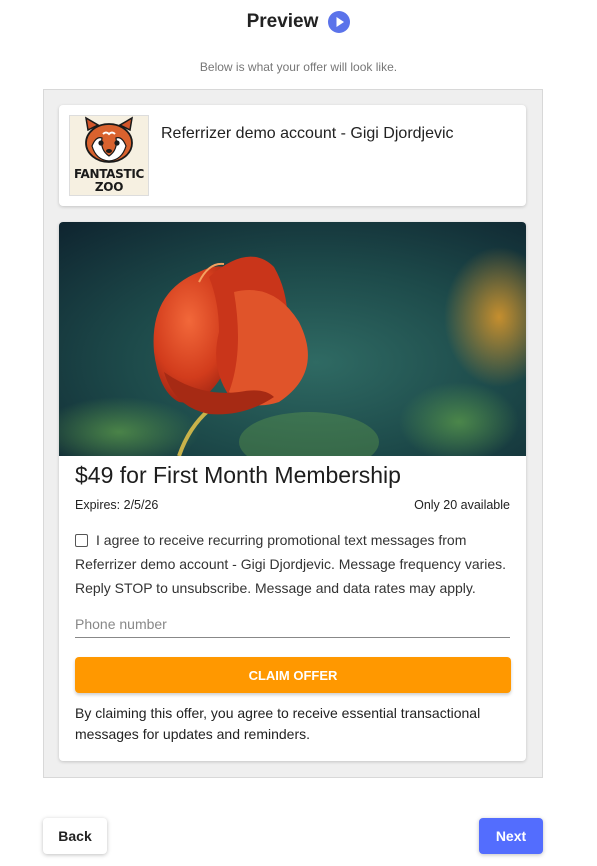  What do you see at coordinates (339, 22) in the screenshot?
I see `play-circle-icon` at bounding box center [339, 22].